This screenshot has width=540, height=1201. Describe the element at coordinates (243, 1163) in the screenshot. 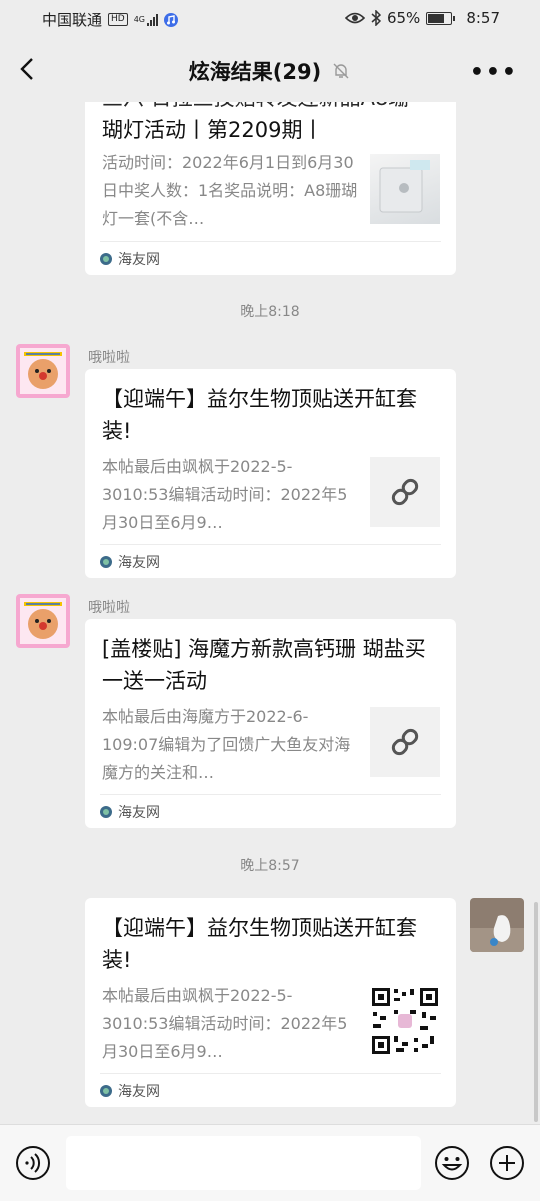

I see `message-input` at that location.